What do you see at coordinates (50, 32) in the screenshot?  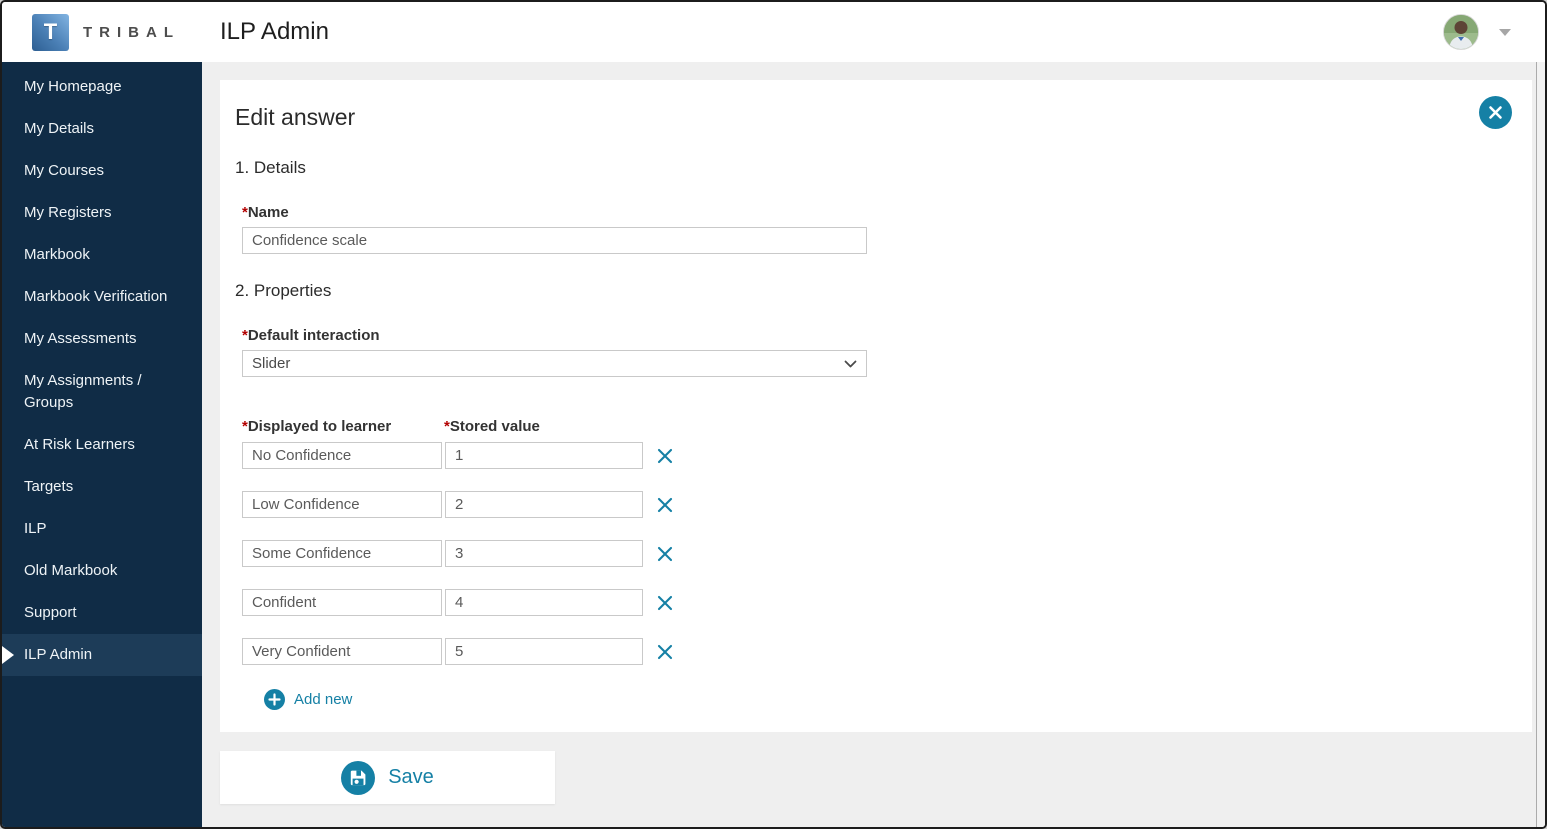 I see `tribal-logo-icon: T` at bounding box center [50, 32].